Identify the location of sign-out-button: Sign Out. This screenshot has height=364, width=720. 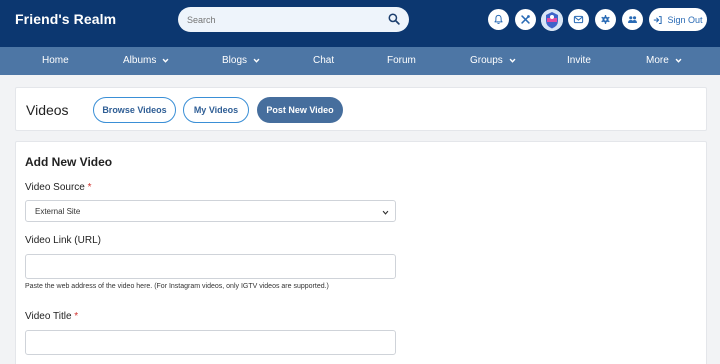
(678, 19).